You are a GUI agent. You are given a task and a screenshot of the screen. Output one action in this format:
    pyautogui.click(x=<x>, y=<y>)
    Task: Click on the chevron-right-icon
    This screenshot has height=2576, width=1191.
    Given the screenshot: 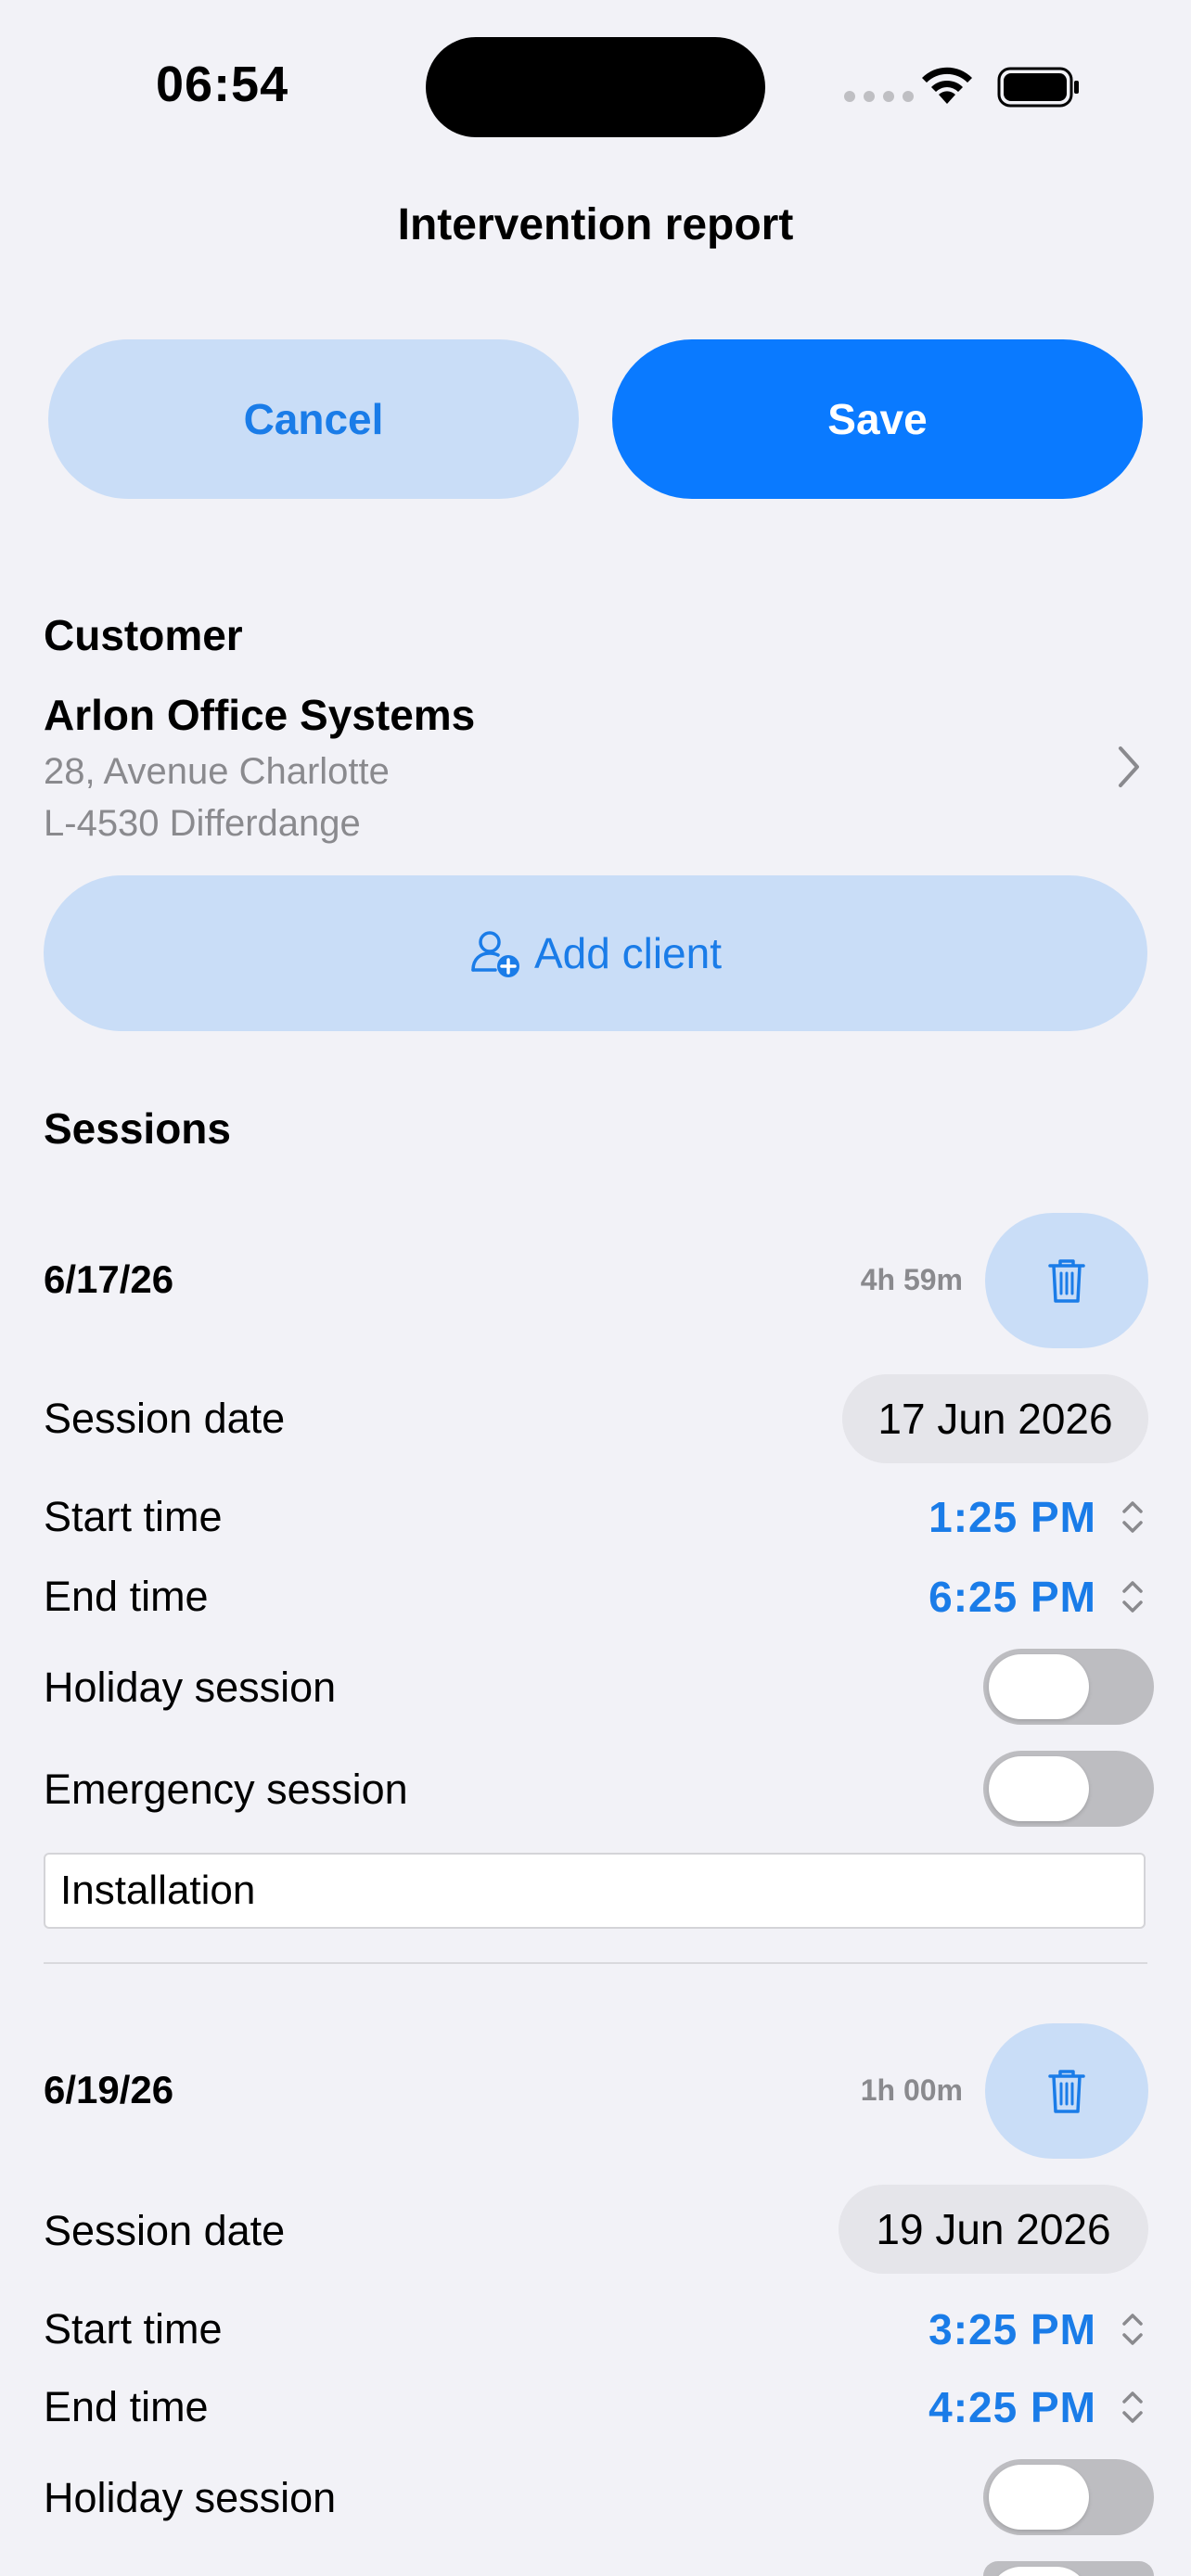 What is the action you would take?
    pyautogui.click(x=1129, y=766)
    